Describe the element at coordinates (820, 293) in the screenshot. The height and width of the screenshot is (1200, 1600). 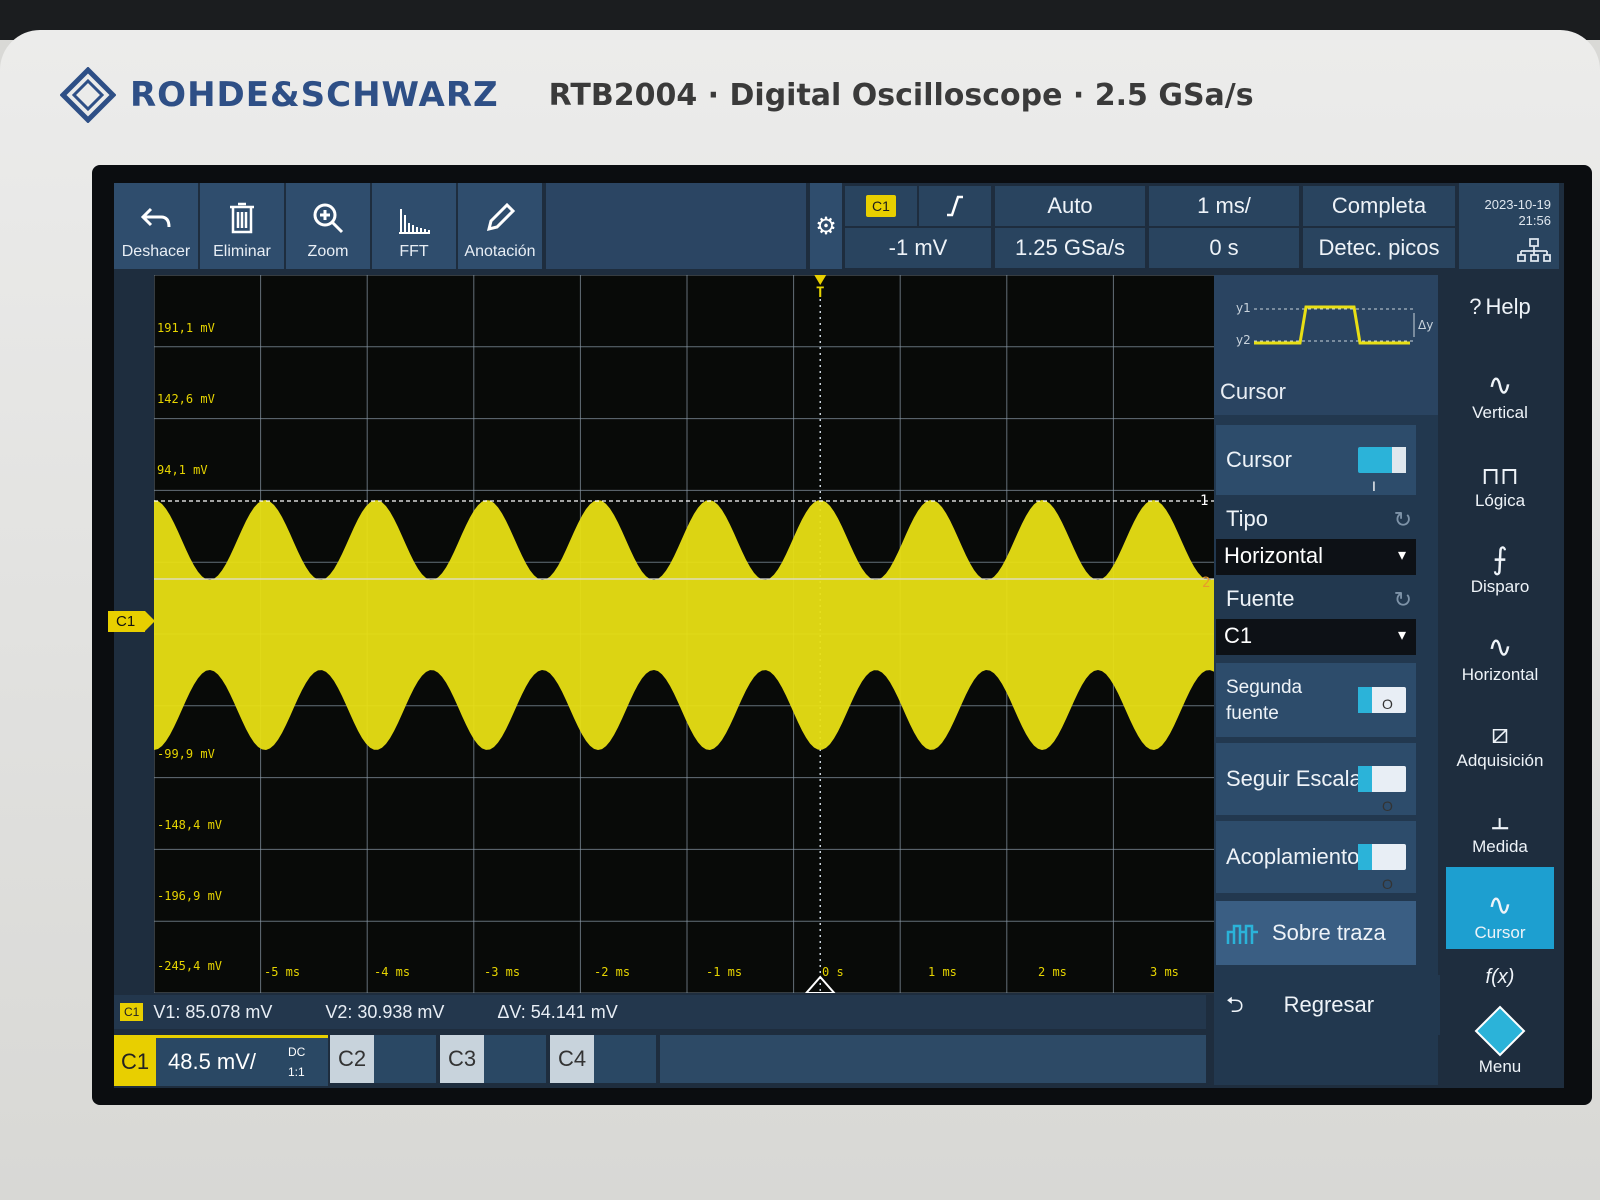
I see `trigger-marker: T` at that location.